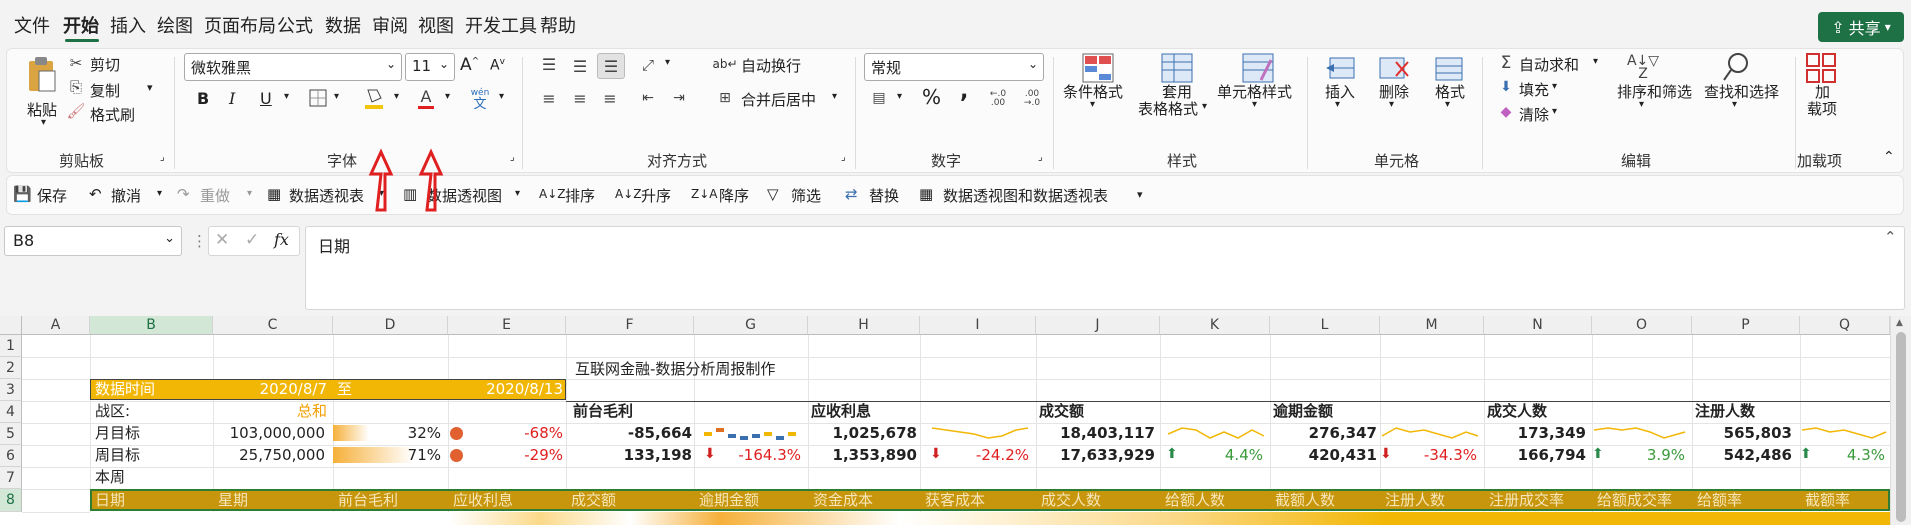  Describe the element at coordinates (112, 411) in the screenshot. I see `region-label: 战区:` at that location.